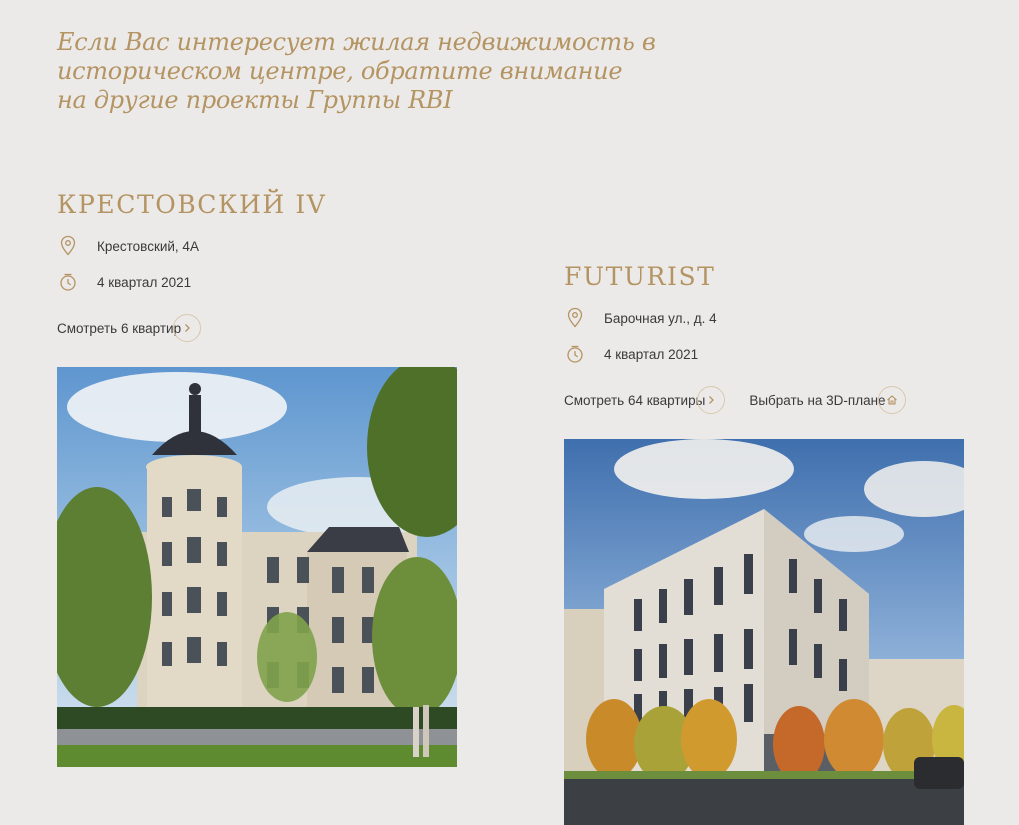  I want to click on select-3d-plan-label: Выбрать на 3D-плане, so click(817, 400).